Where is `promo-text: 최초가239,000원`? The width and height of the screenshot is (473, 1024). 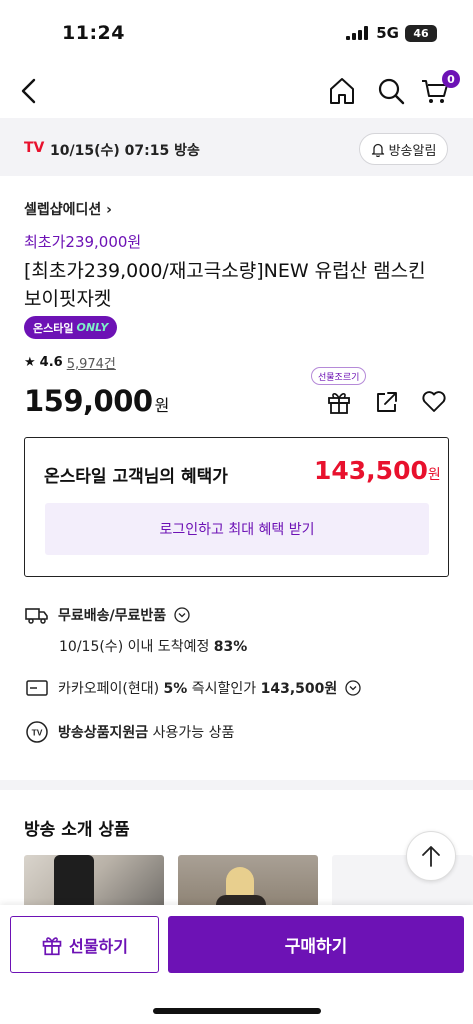 promo-text: 최초가239,000원 is located at coordinates (83, 242).